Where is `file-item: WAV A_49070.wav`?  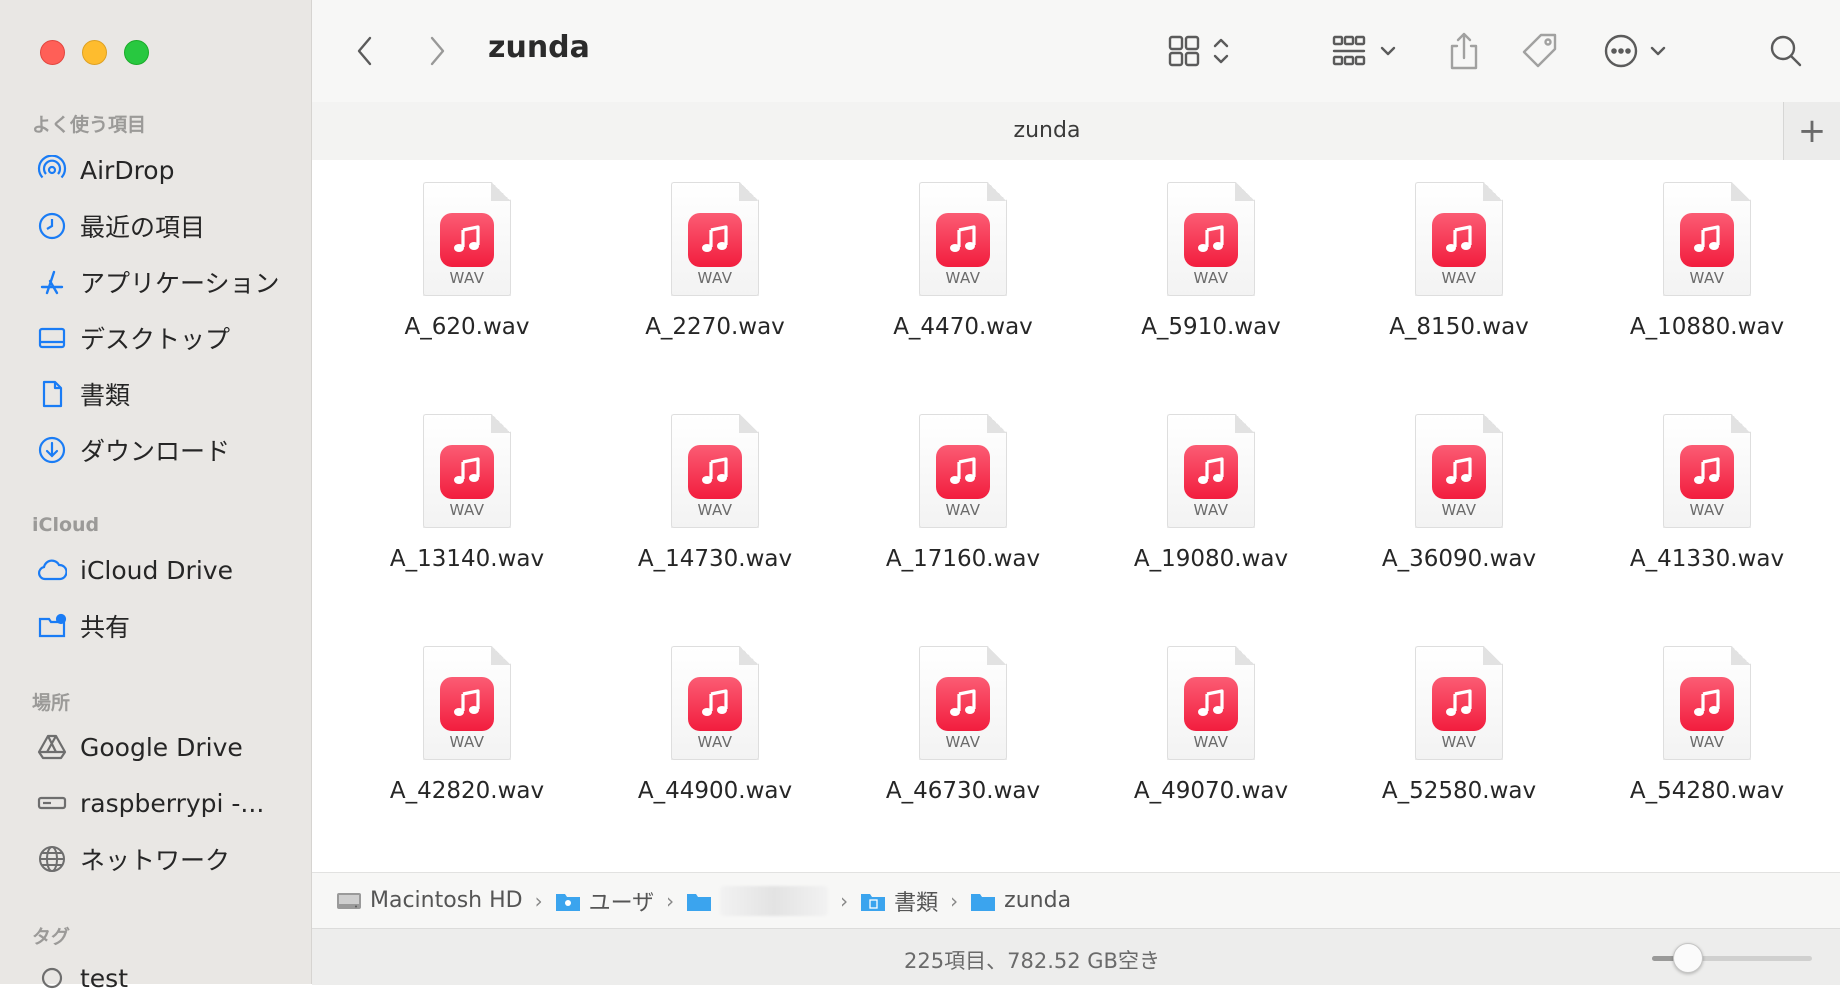 file-item: WAV A_49070.wav is located at coordinates (1211, 725).